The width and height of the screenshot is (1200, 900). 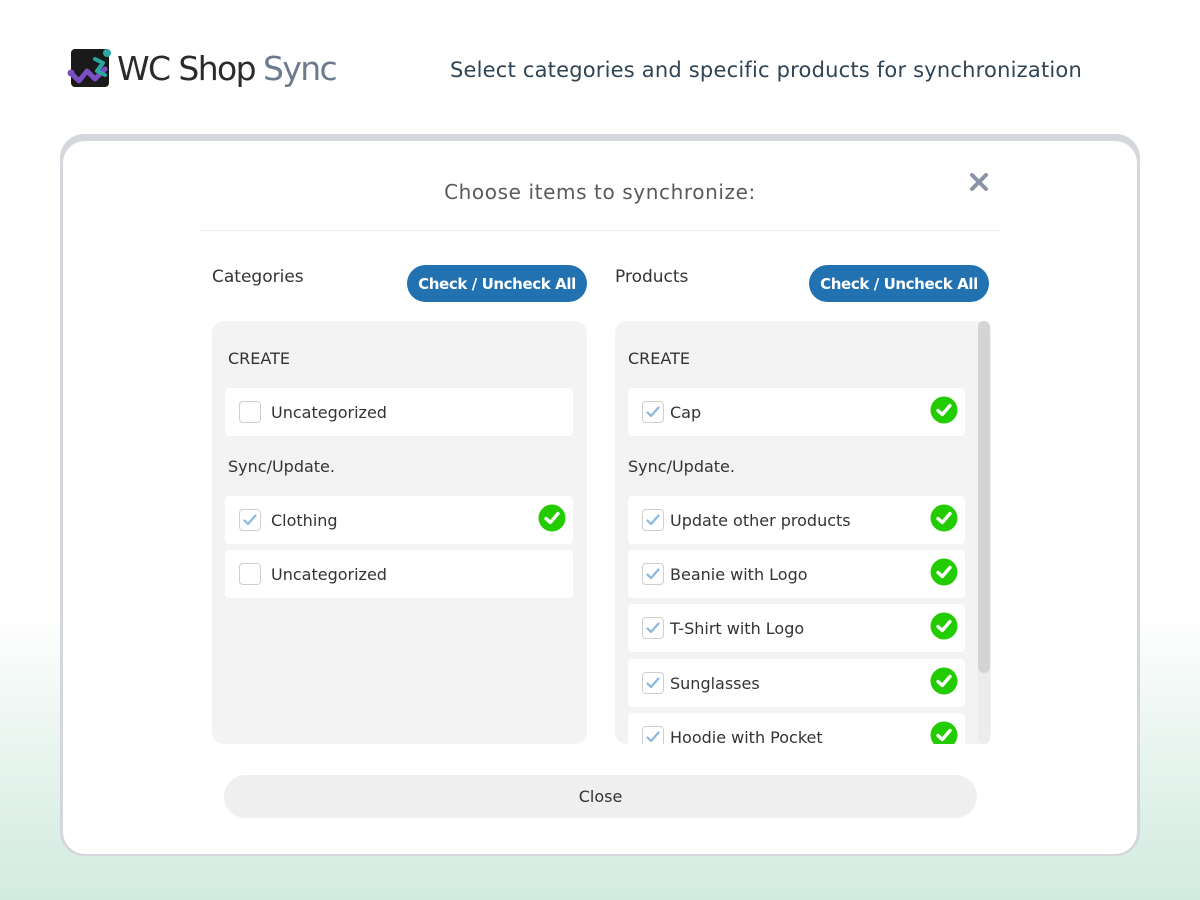 I want to click on modal-divider, so click(x=600, y=230).